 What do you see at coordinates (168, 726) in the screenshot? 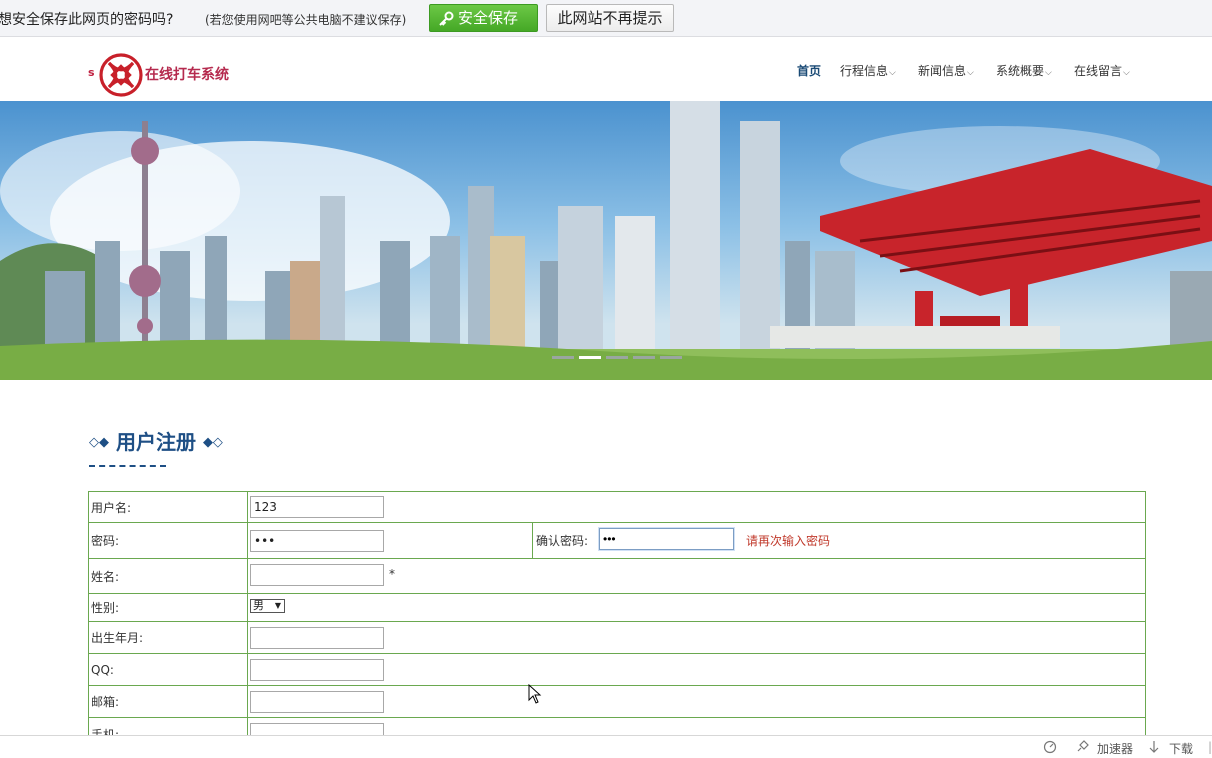
I see `phone-label: 手机:` at bounding box center [168, 726].